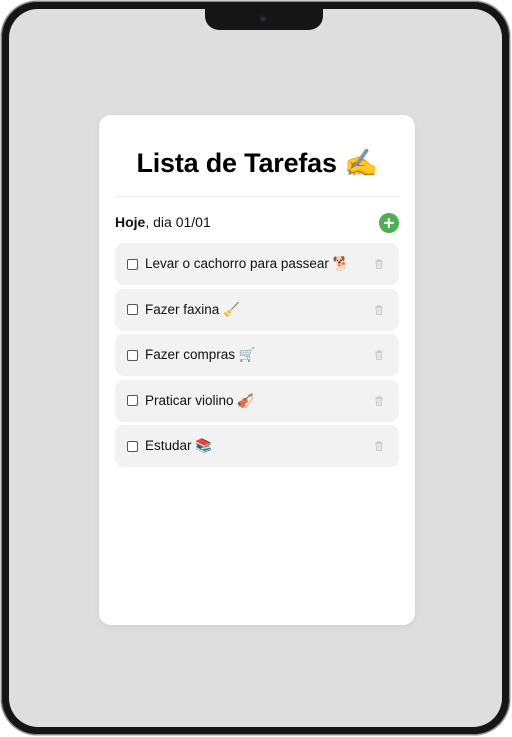 Image resolution: width=512 pixels, height=737 pixels. Describe the element at coordinates (192, 309) in the screenshot. I see `task-label: Fazer faxina 🧹` at that location.